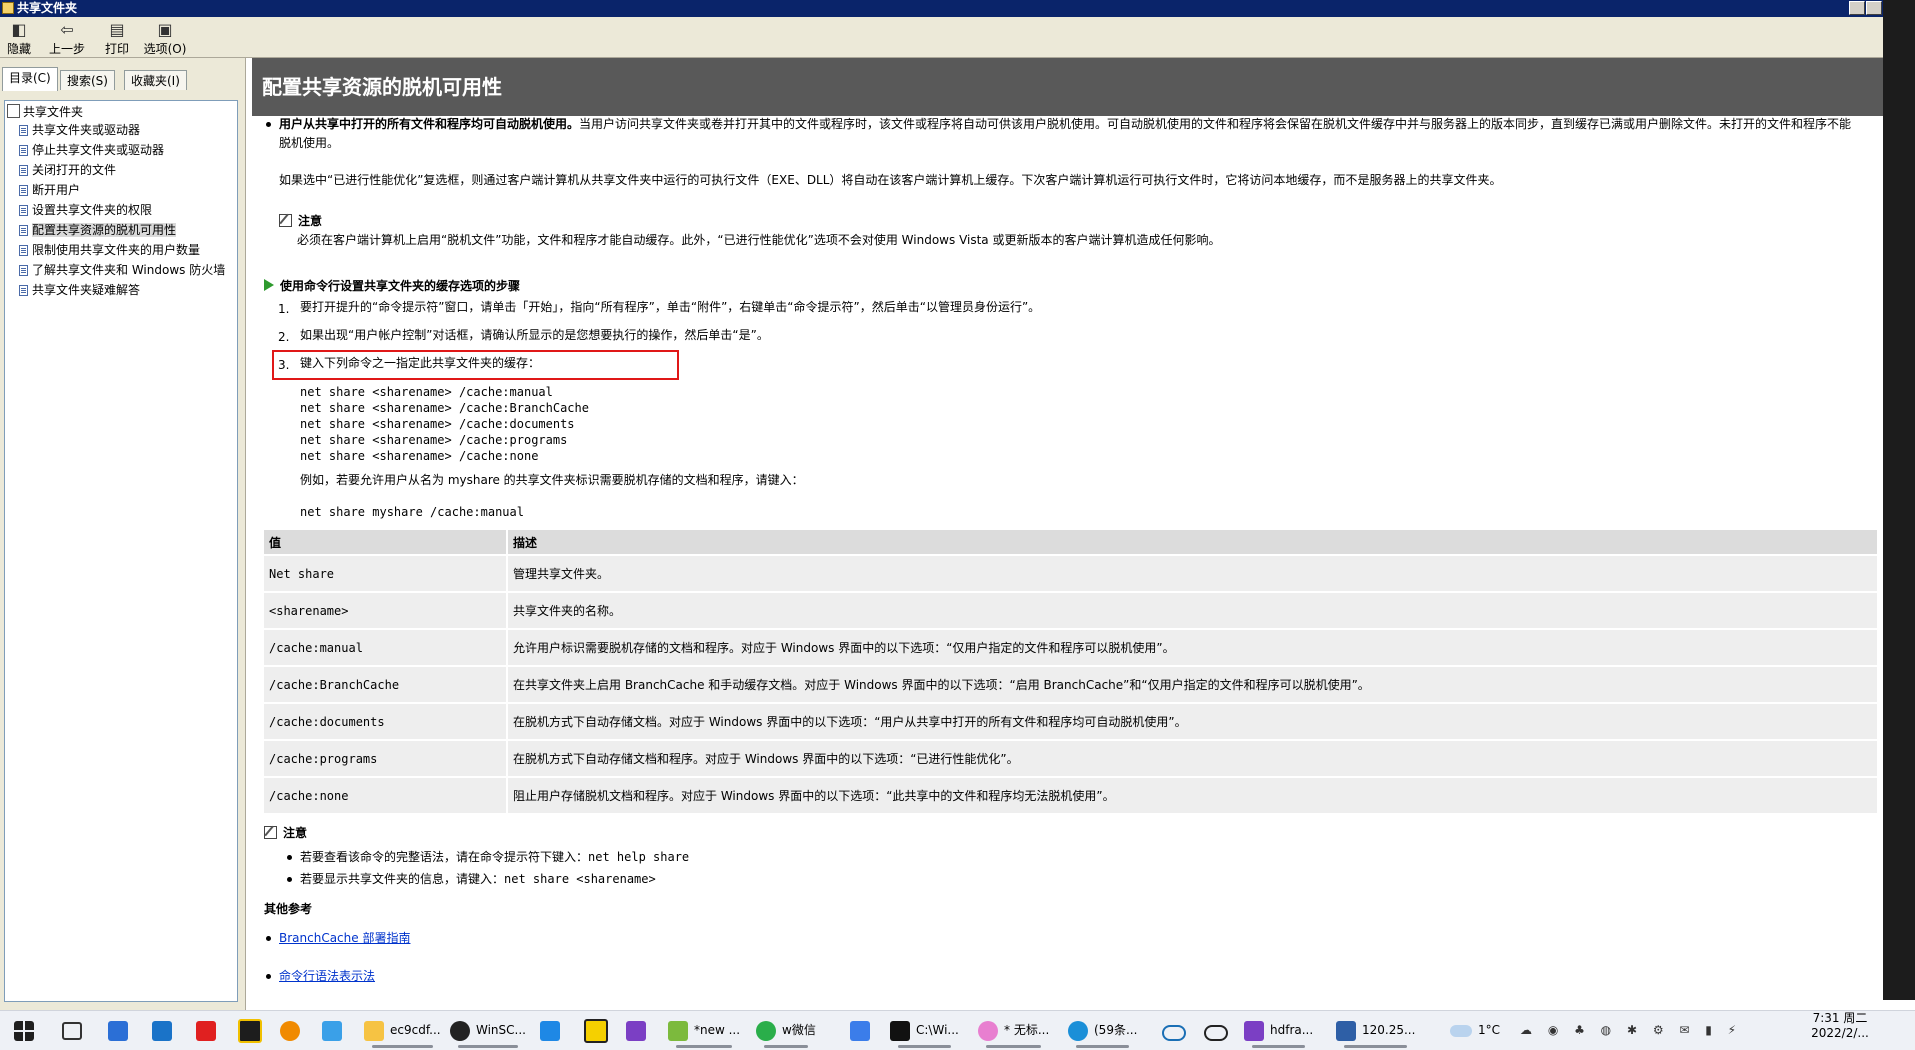 The image size is (1915, 1050). Describe the element at coordinates (386, 759) in the screenshot. I see `table-value-cell: /cache:programs` at that location.